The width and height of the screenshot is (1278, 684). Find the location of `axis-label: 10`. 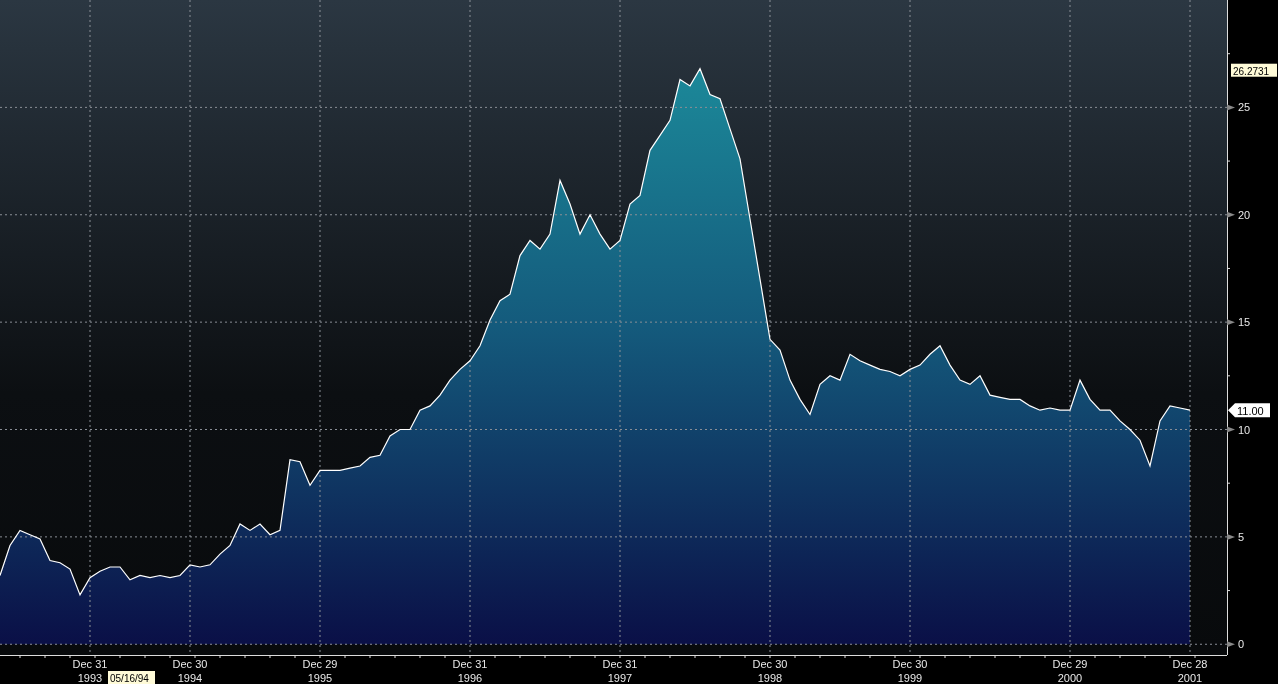

axis-label: 10 is located at coordinates (1244, 429).